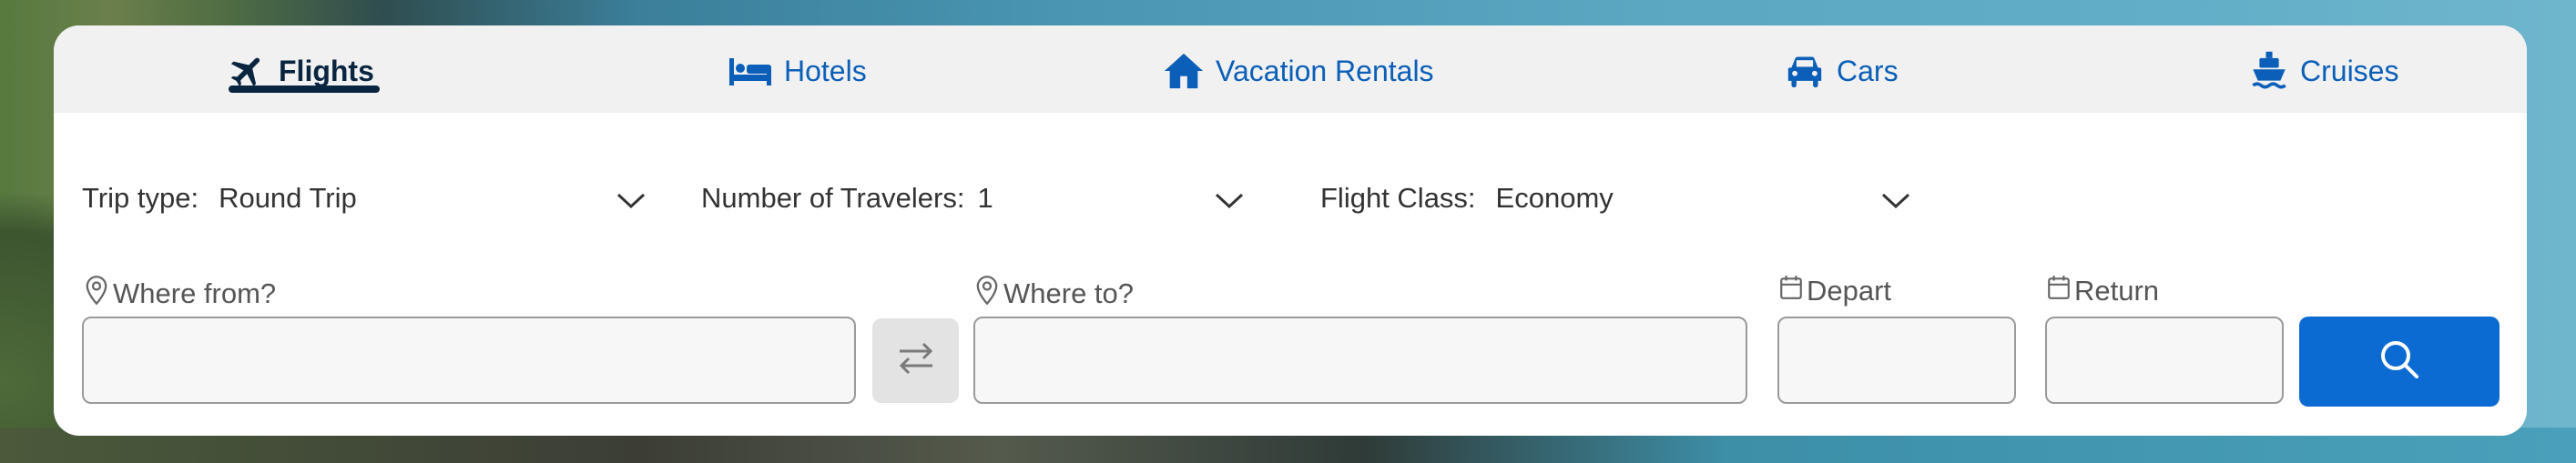 This screenshot has width=2576, height=463. Describe the element at coordinates (180, 294) in the screenshot. I see `where-from-label: Where from?` at that location.